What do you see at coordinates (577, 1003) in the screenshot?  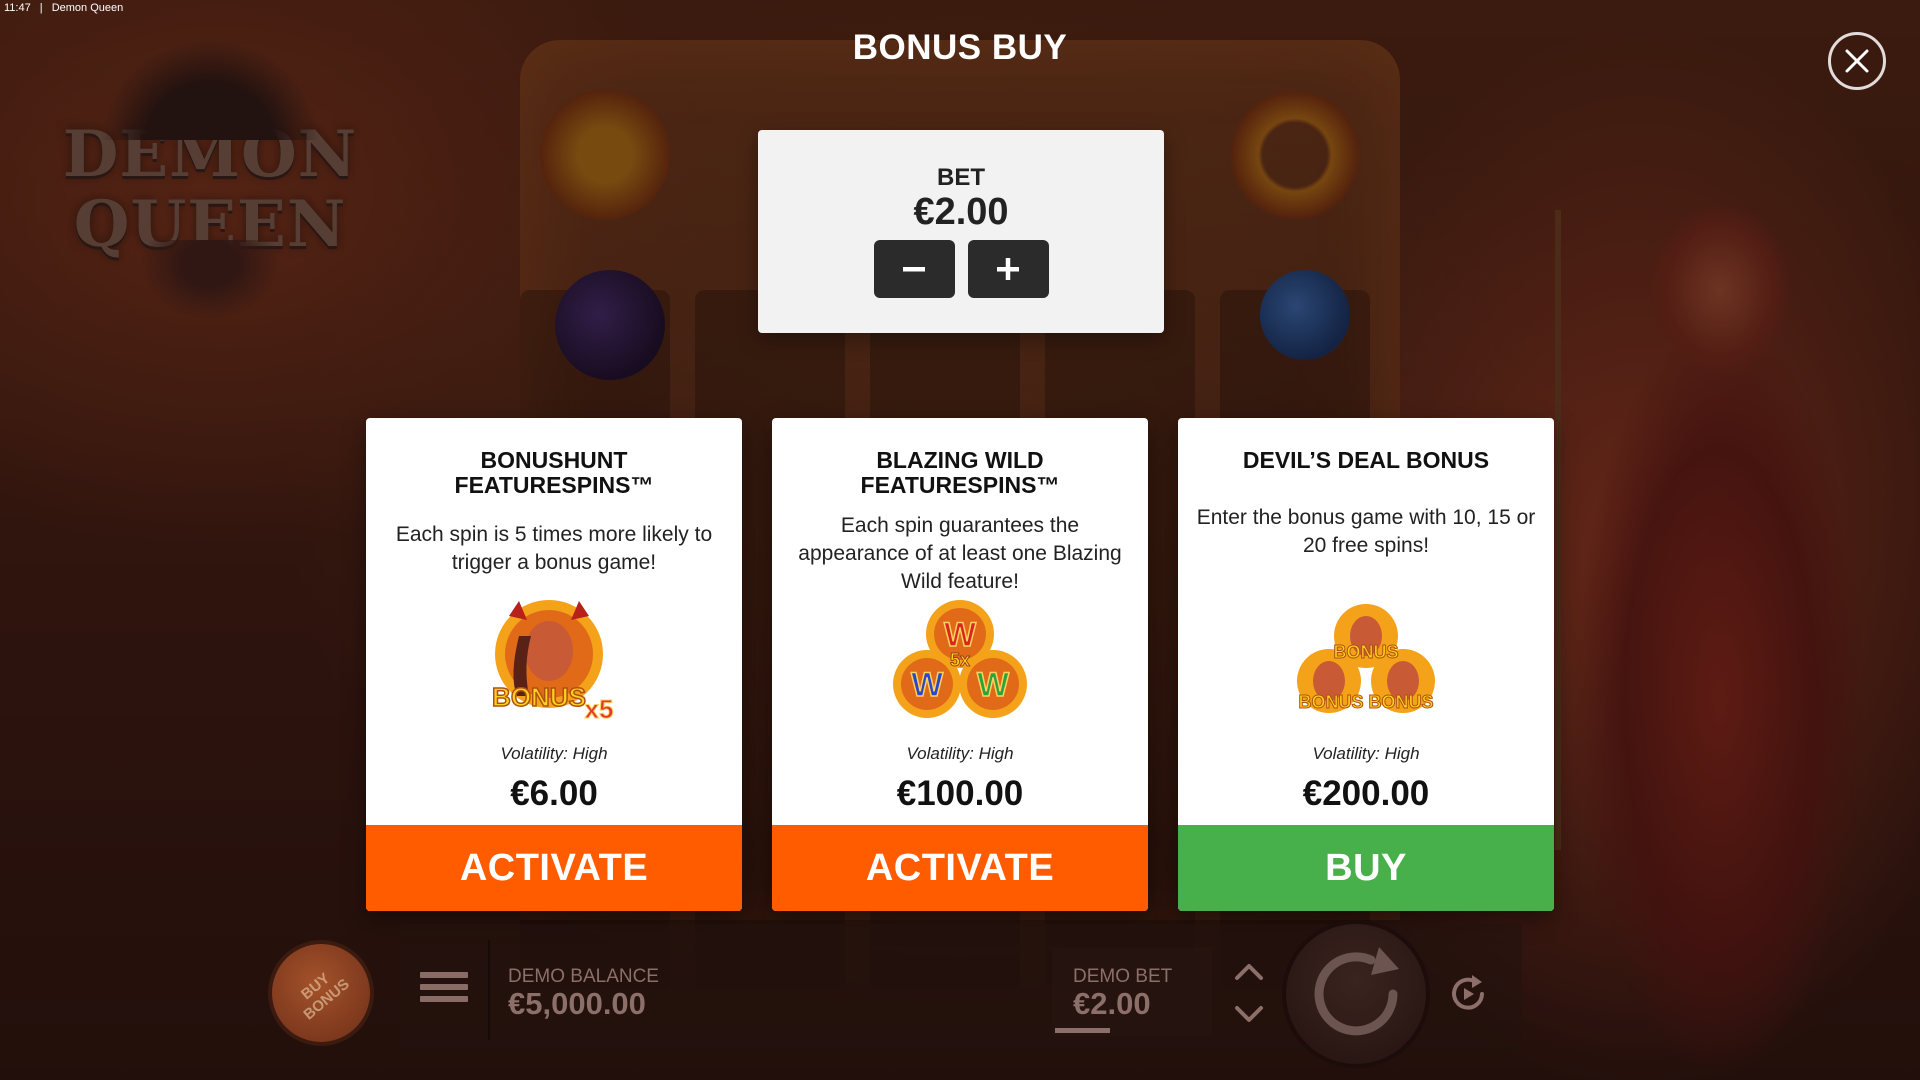 I see `balance-value: €5,000.00` at bounding box center [577, 1003].